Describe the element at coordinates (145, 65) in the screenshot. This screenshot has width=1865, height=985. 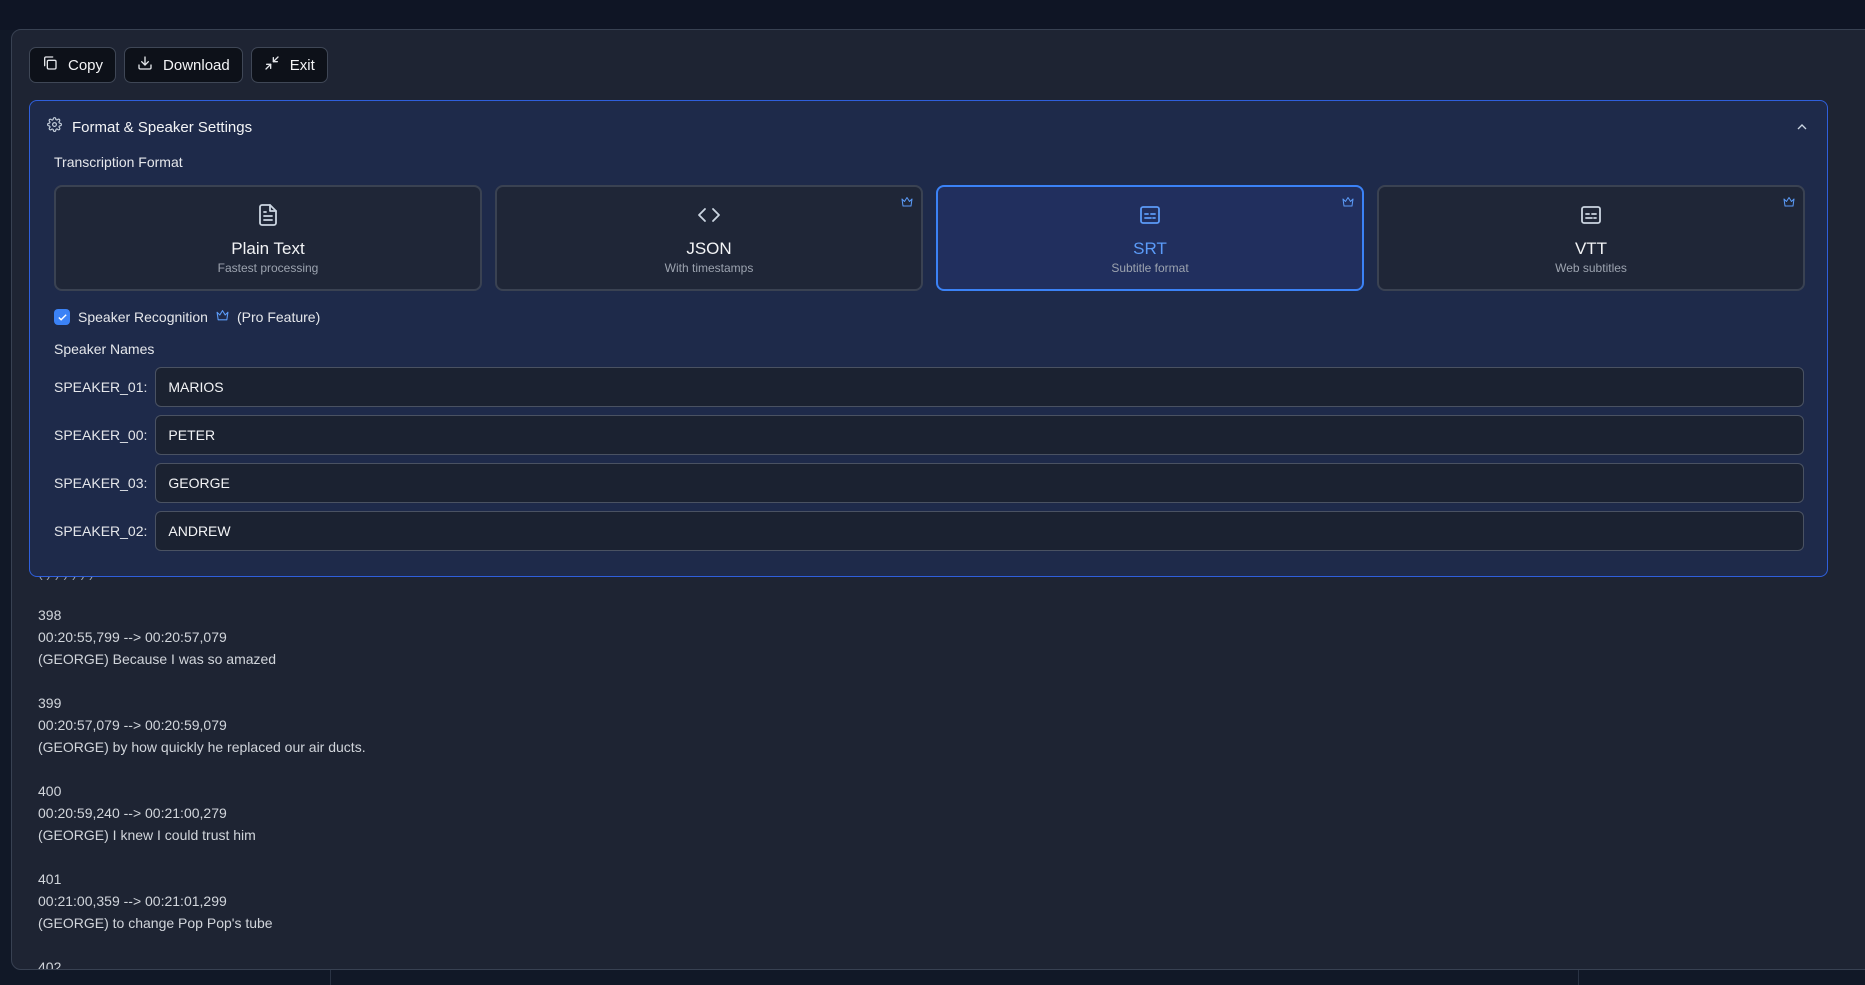
I see `download-icon` at that location.